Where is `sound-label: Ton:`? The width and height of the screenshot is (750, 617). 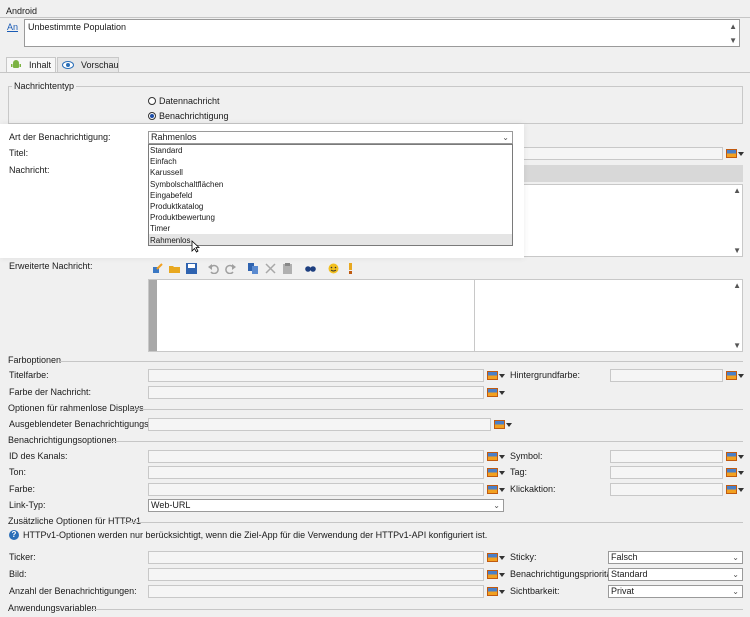
sound-label: Ton: is located at coordinates (18, 472).